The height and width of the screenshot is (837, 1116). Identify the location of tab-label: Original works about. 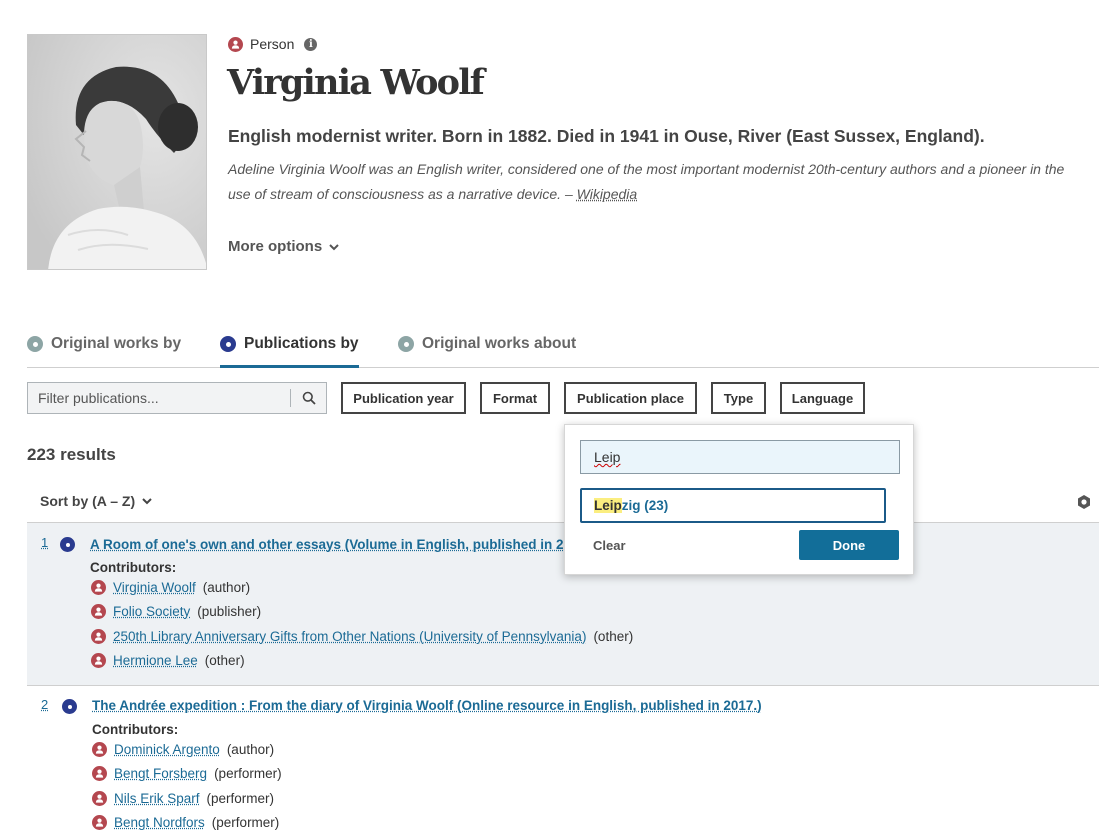
(499, 343).